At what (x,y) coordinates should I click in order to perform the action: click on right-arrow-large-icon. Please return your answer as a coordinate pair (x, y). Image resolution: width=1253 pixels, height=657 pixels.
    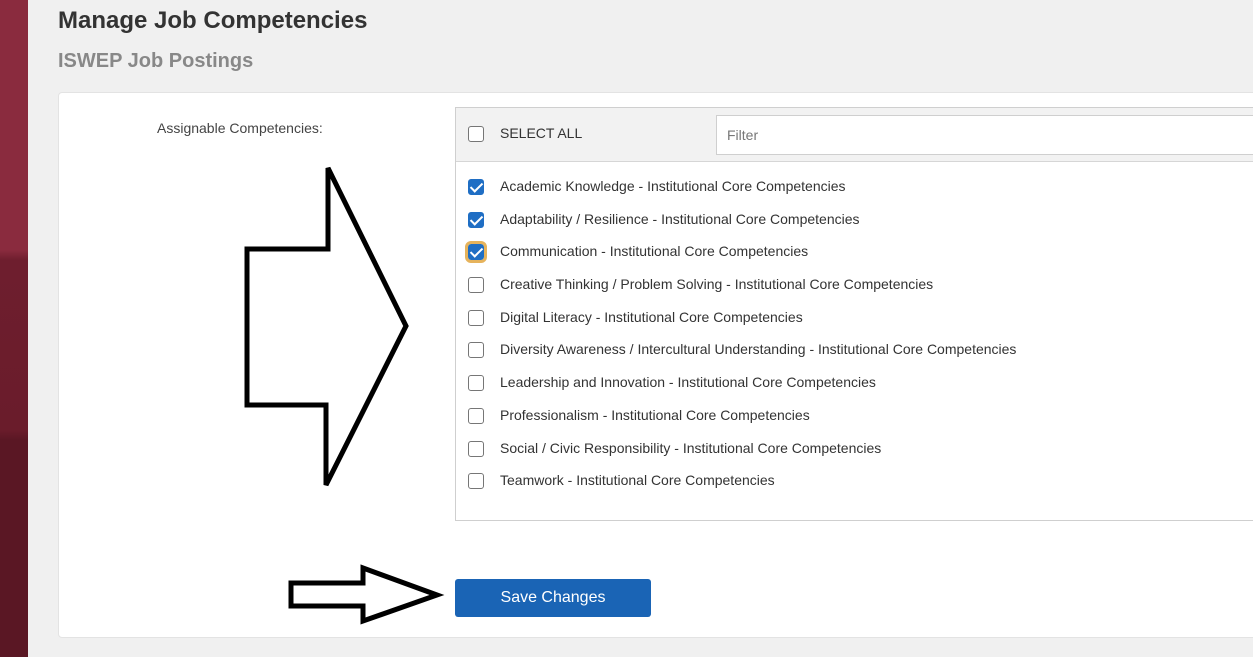
    Looking at the image, I should click on (326, 326).